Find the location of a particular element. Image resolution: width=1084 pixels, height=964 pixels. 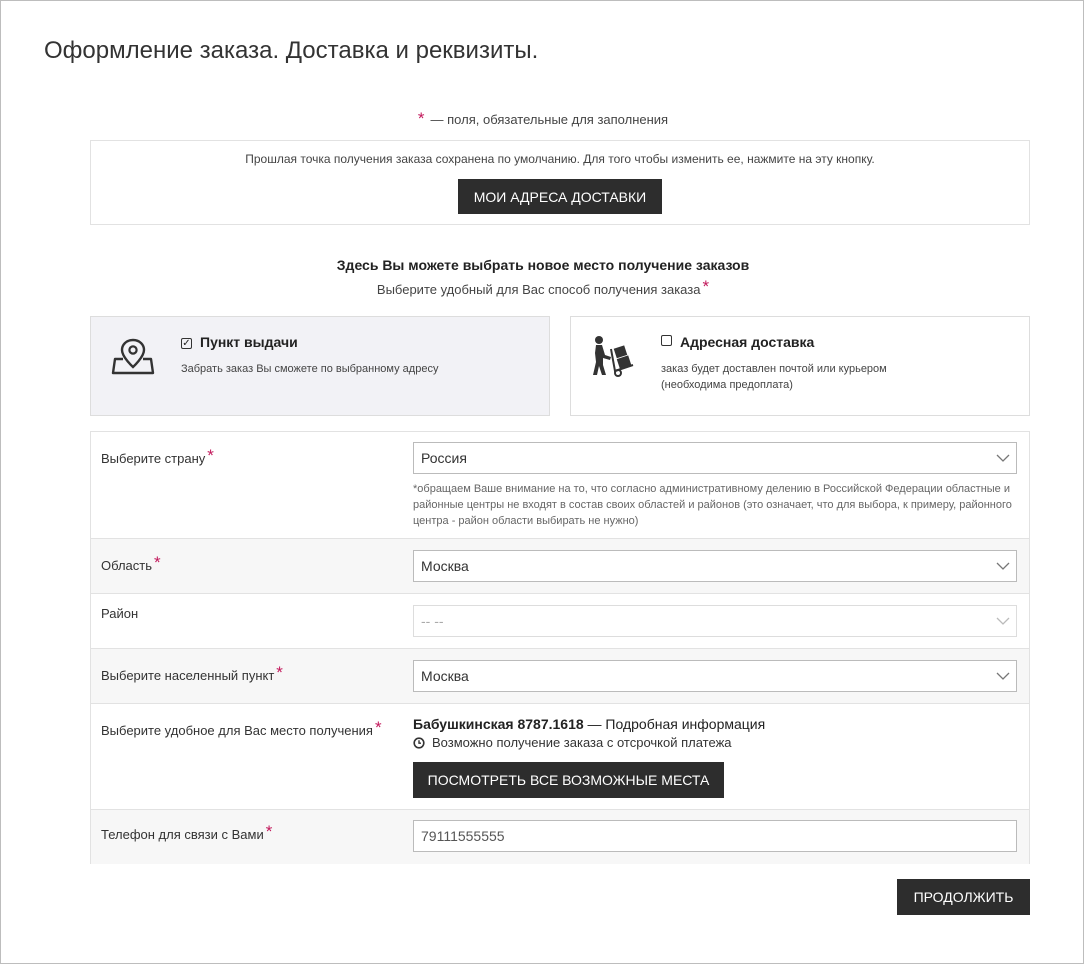

country-label: Выберите страну * is located at coordinates (157, 456).